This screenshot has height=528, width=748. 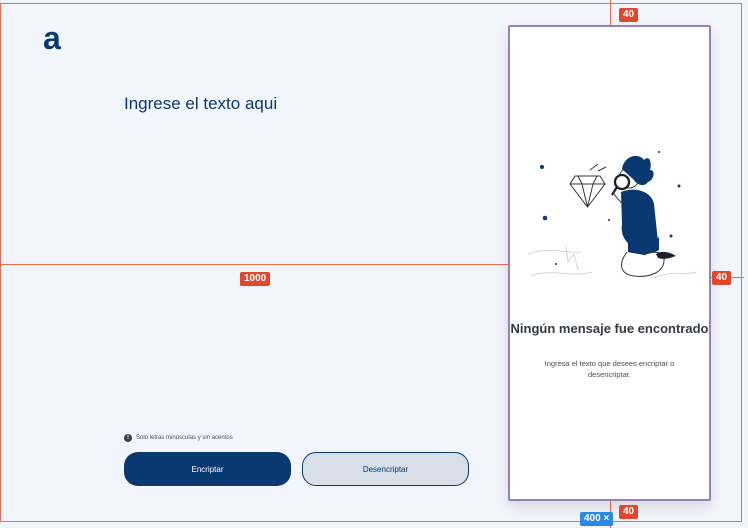 What do you see at coordinates (200, 104) in the screenshot?
I see `text-input-placeholder: Ingrese el texto aqui` at bounding box center [200, 104].